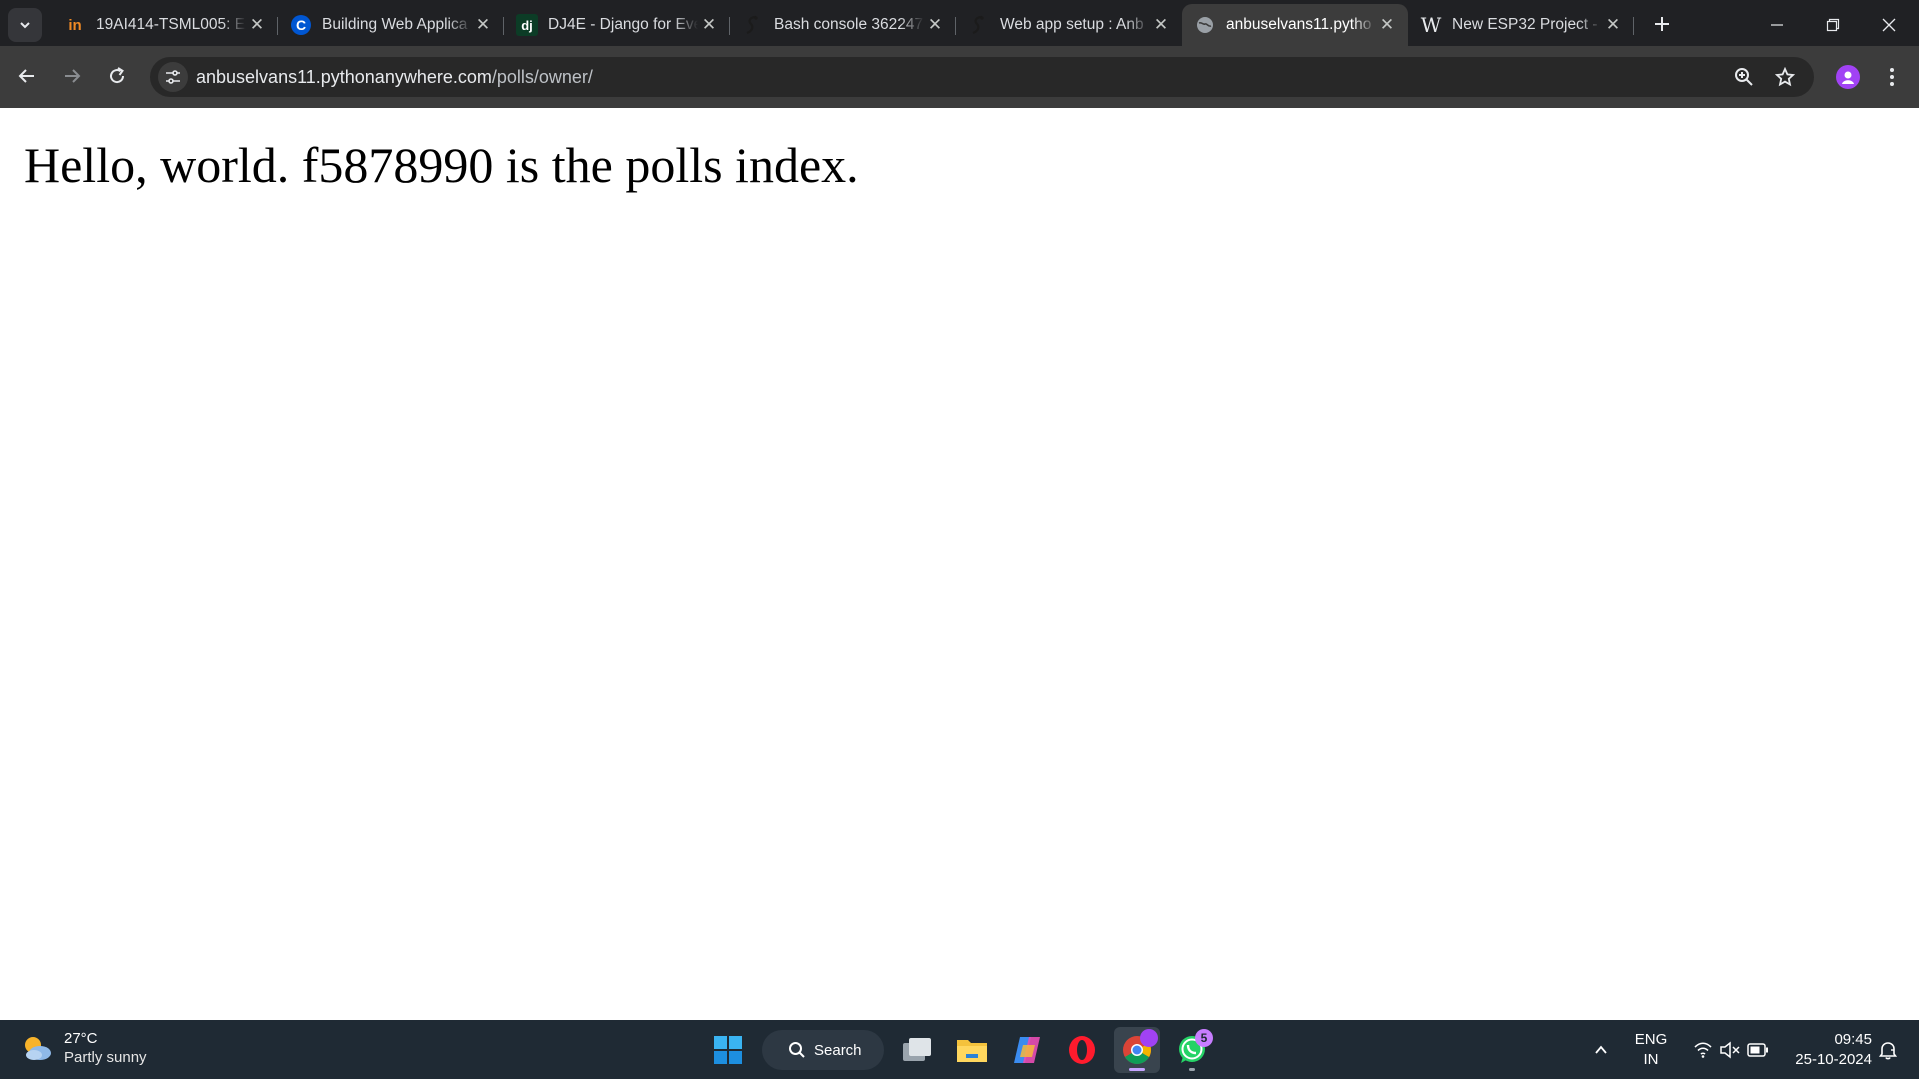  I want to click on weather-temp: 27°C, so click(81, 1038).